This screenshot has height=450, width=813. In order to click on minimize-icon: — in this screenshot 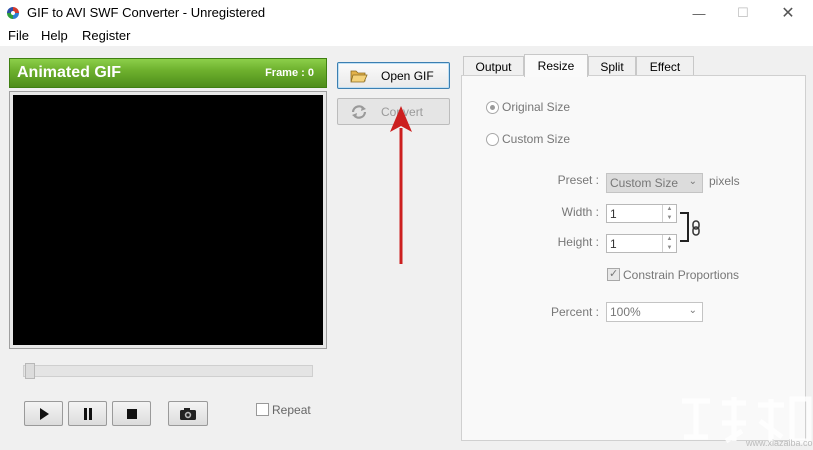, I will do `click(699, 13)`.